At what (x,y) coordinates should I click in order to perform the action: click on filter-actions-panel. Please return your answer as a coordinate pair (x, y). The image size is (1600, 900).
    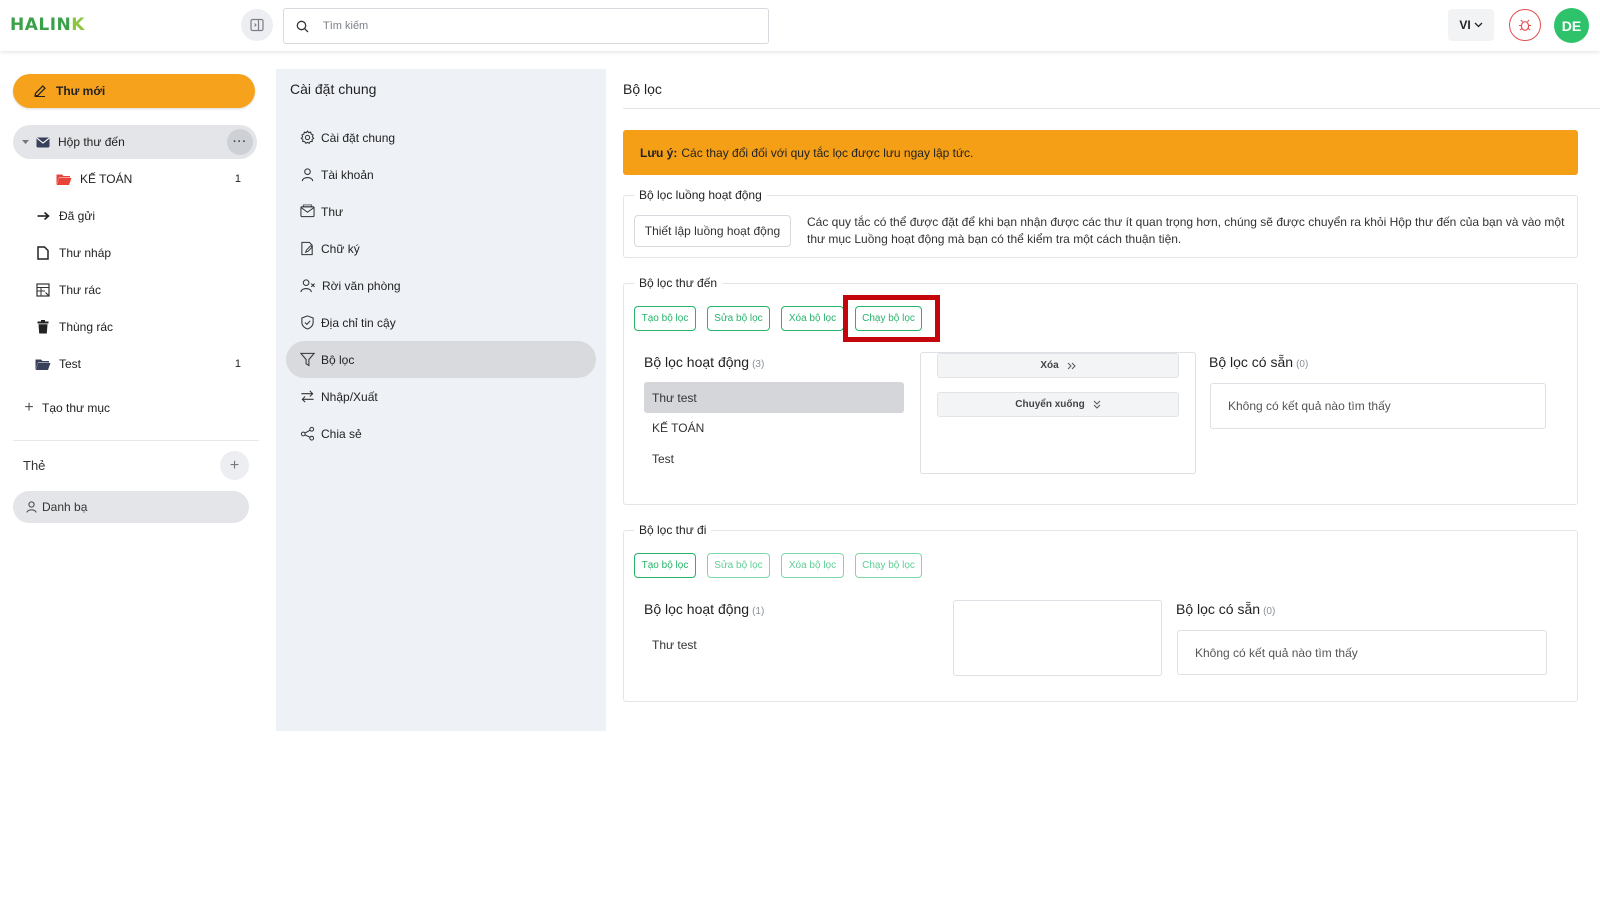
    Looking at the image, I should click on (1057, 638).